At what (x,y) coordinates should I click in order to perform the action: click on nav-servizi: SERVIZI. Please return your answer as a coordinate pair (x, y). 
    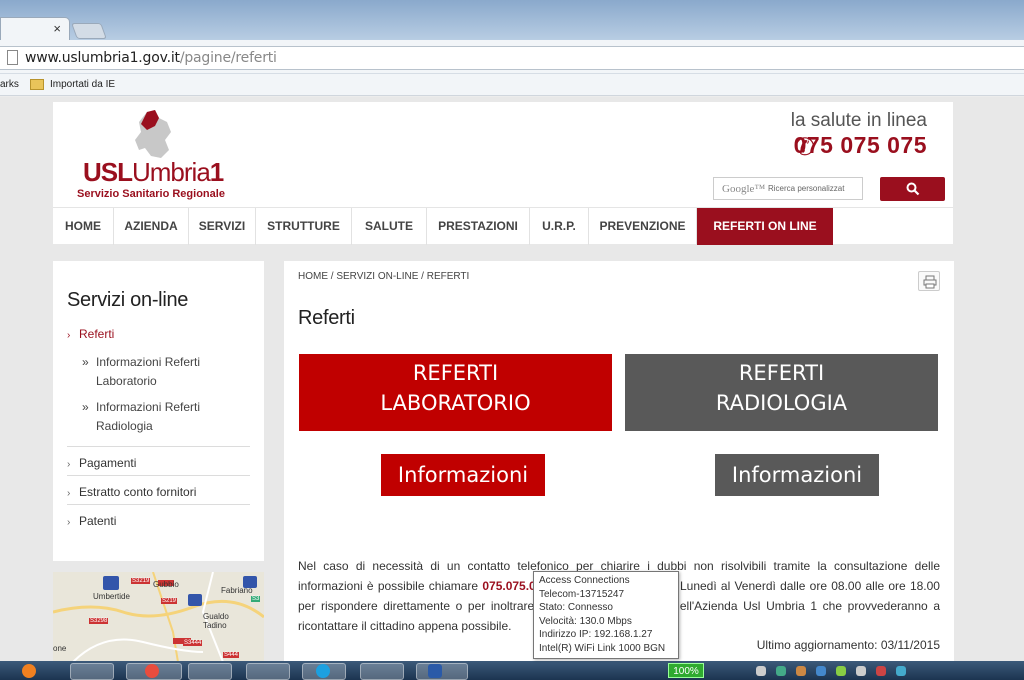
    Looking at the image, I should click on (222, 226).